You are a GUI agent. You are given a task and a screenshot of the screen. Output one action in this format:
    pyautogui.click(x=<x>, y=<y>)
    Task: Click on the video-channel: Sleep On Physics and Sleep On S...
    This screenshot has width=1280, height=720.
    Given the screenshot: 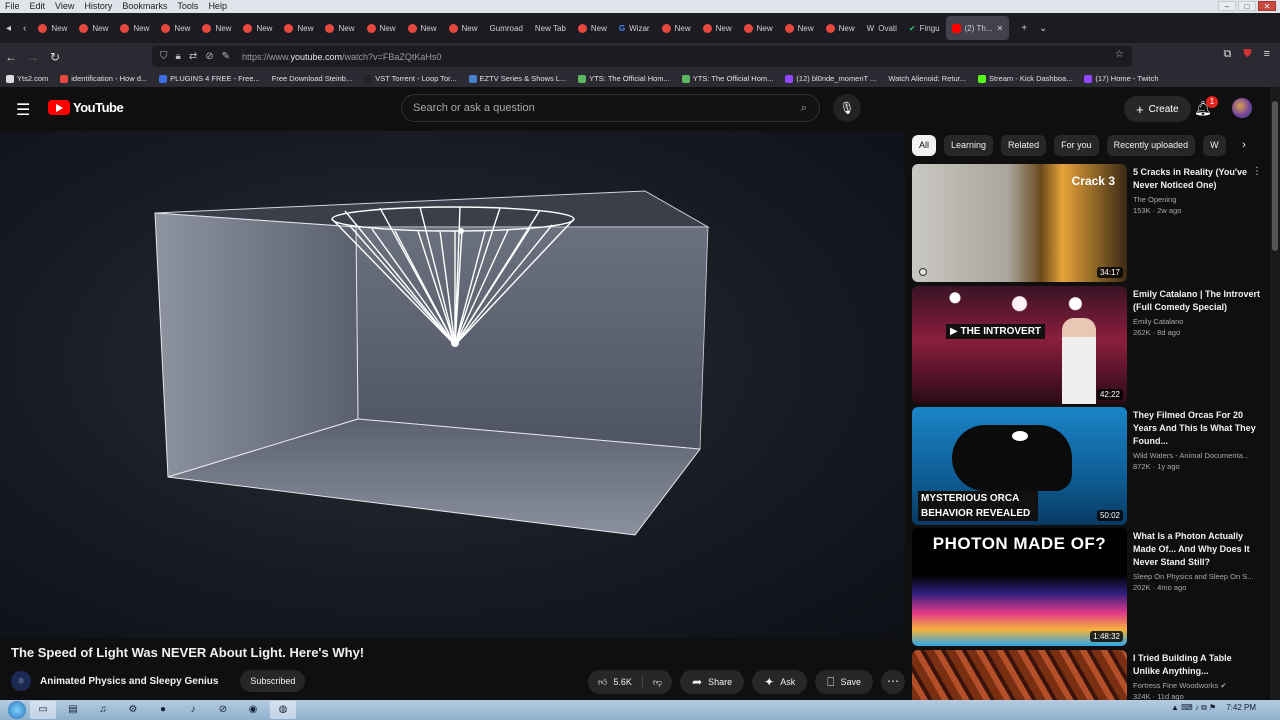 What is the action you would take?
    pyautogui.click(x=1197, y=576)
    